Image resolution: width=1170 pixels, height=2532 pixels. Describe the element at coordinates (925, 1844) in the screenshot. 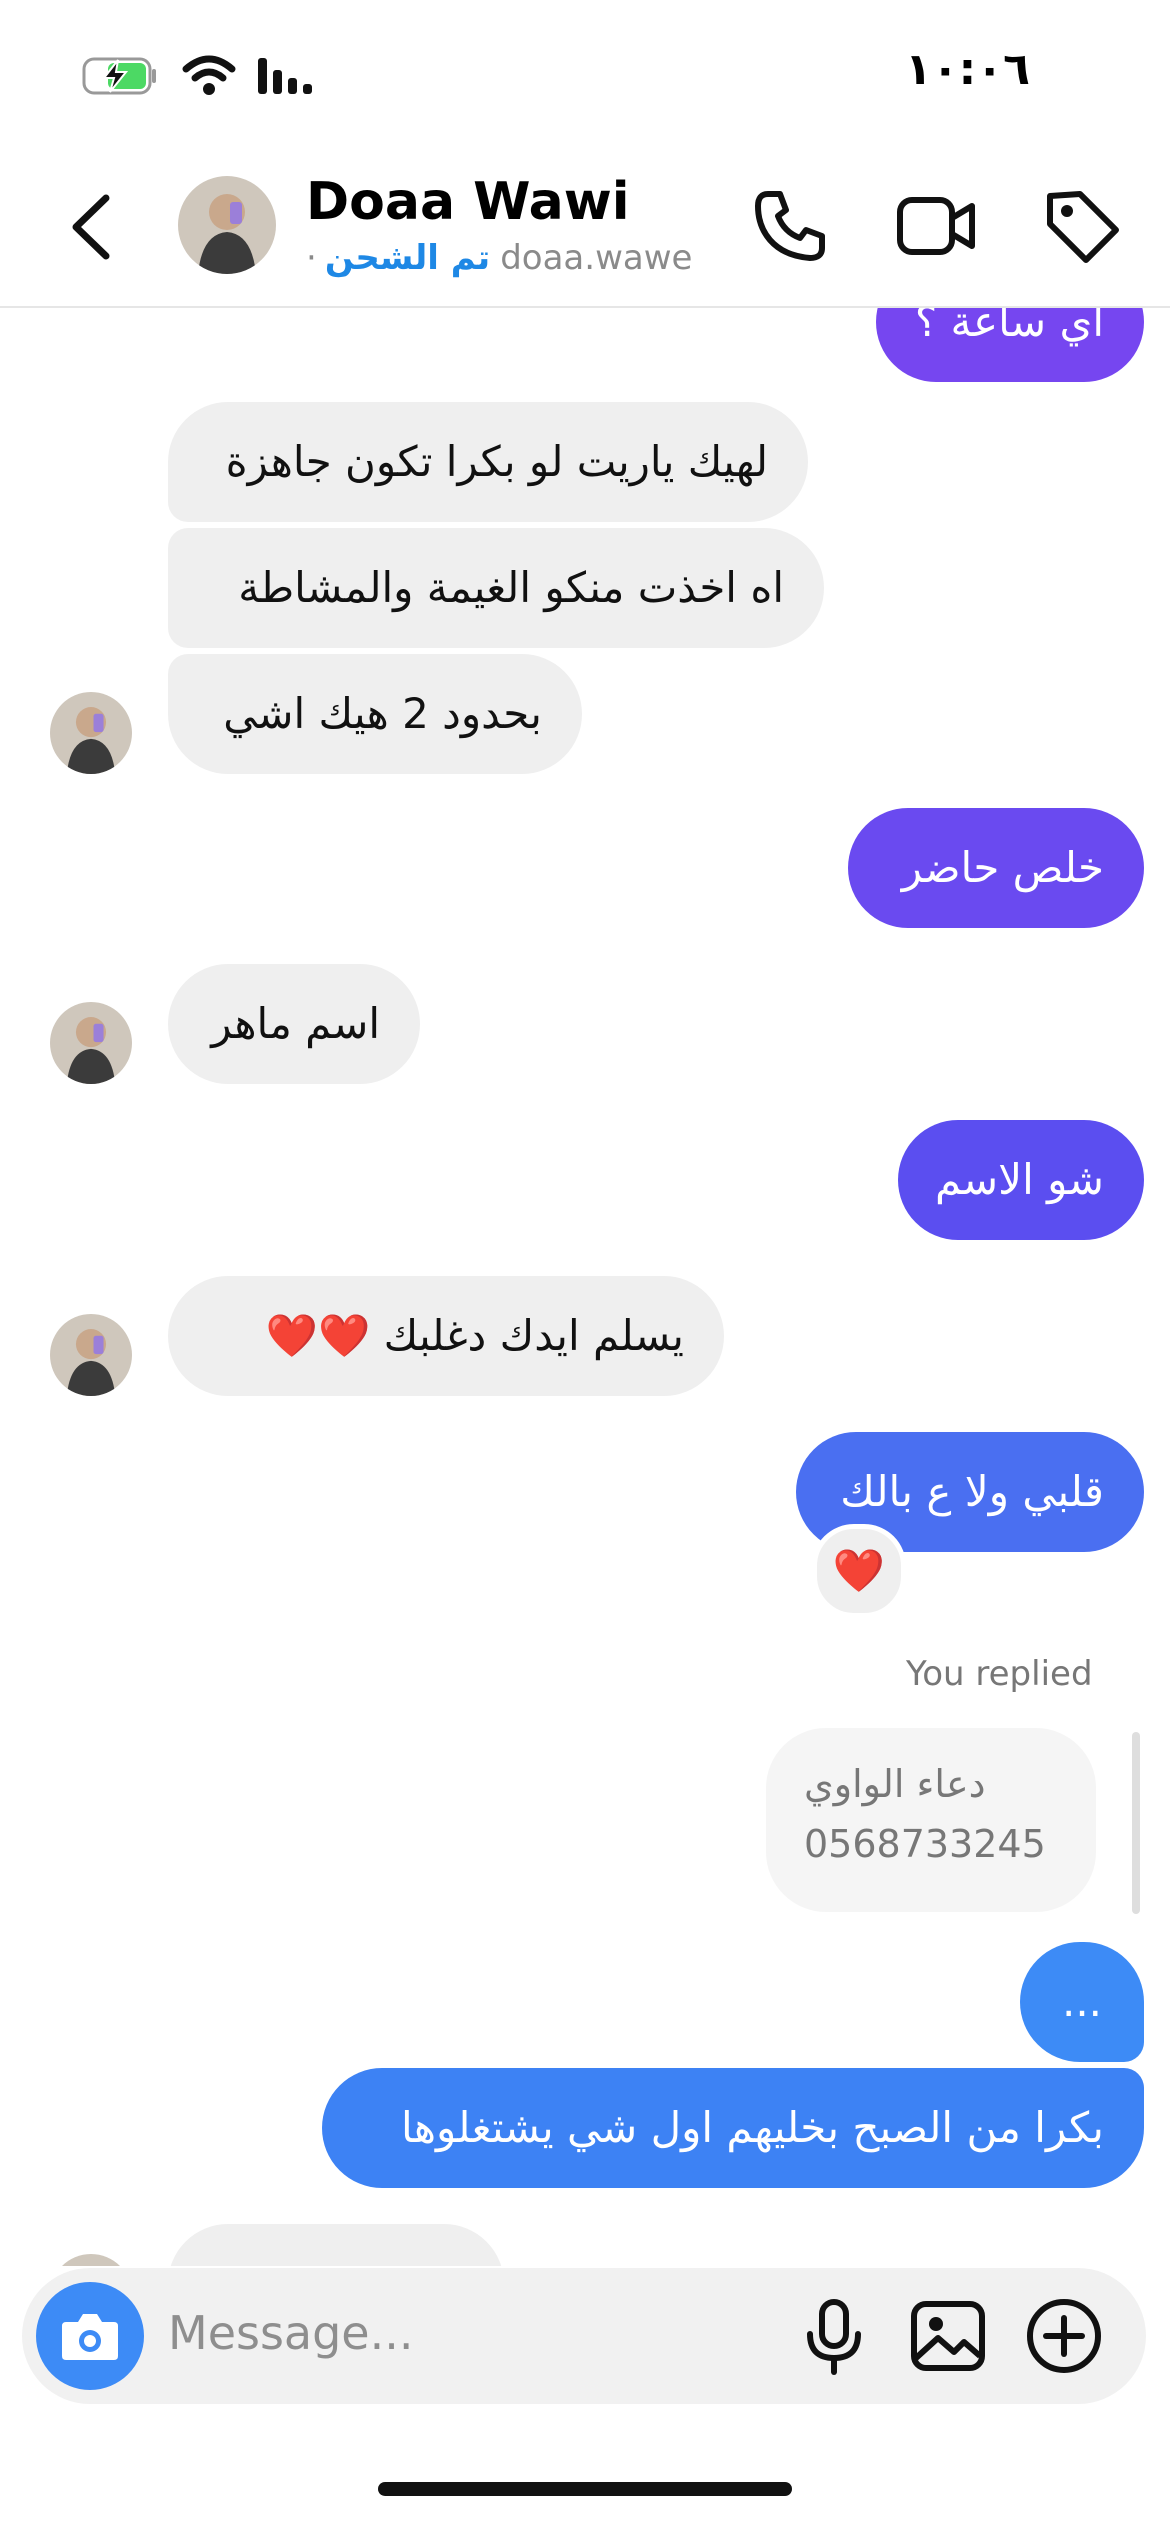

I see `quoted-phone: 0568733245` at that location.